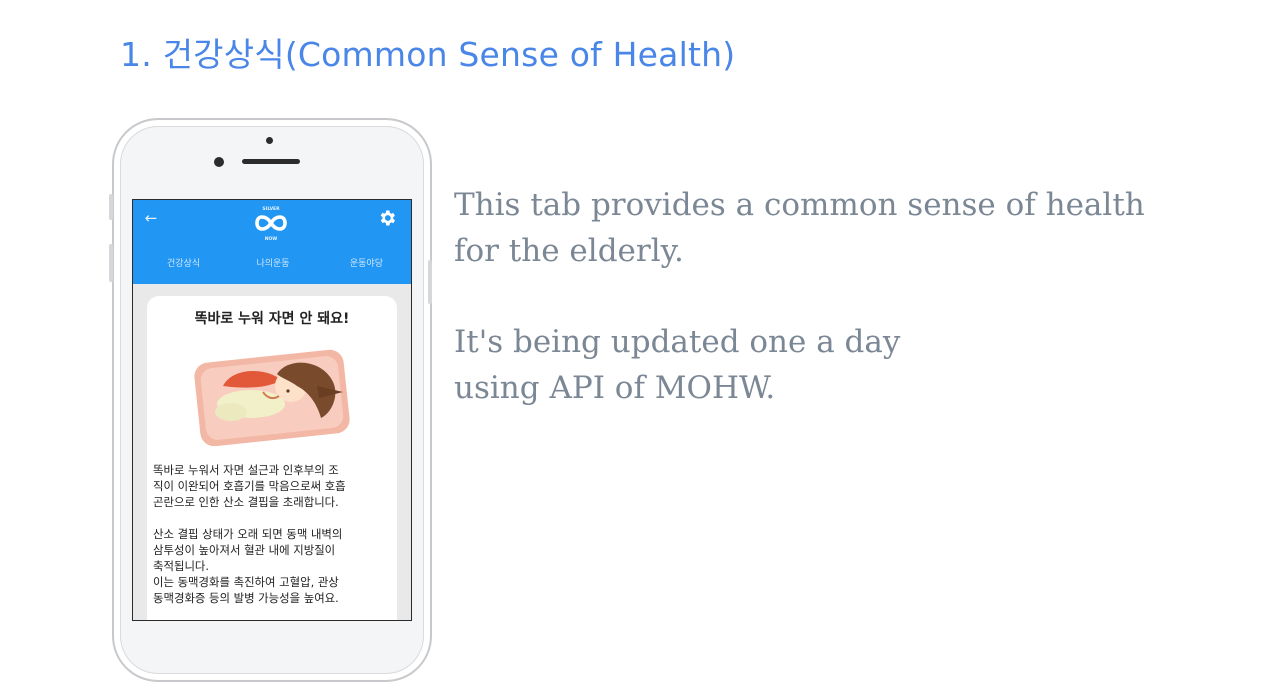  What do you see at coordinates (269, 140) in the screenshot?
I see `camera-icon` at bounding box center [269, 140].